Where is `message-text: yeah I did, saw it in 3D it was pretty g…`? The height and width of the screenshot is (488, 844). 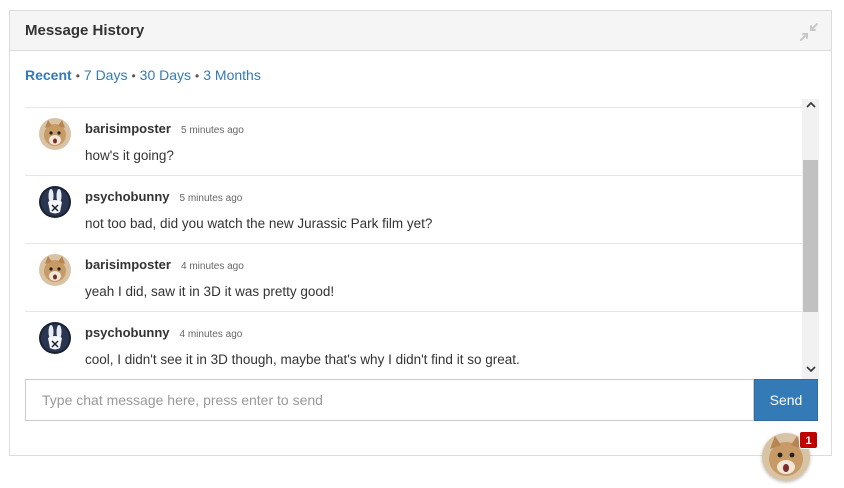
message-text: yeah I did, saw it in 3D it was pretty g… is located at coordinates (210, 291).